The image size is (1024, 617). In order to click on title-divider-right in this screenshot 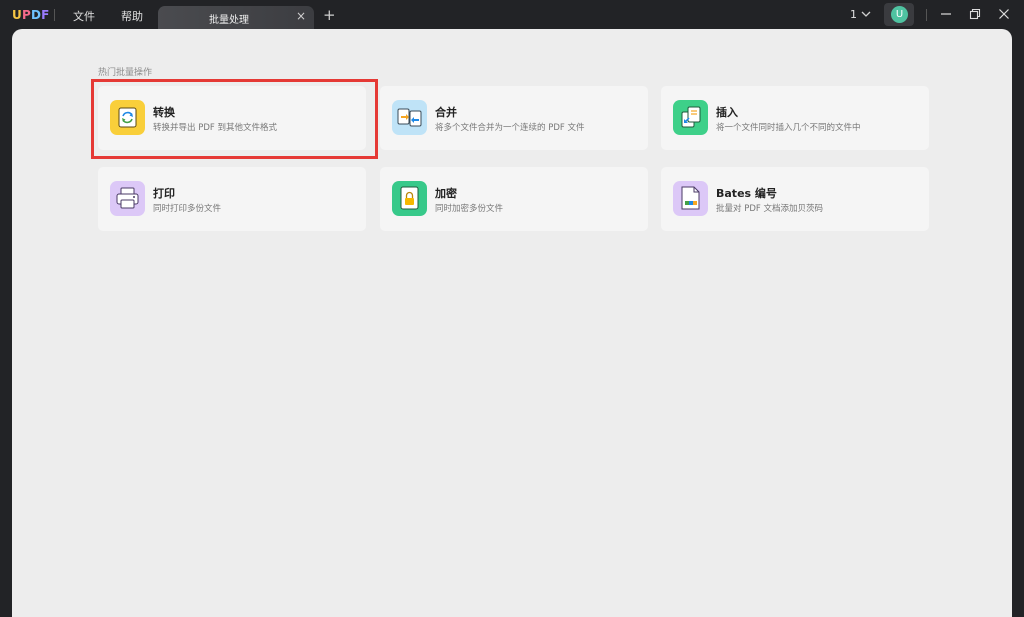, I will do `click(926, 15)`.